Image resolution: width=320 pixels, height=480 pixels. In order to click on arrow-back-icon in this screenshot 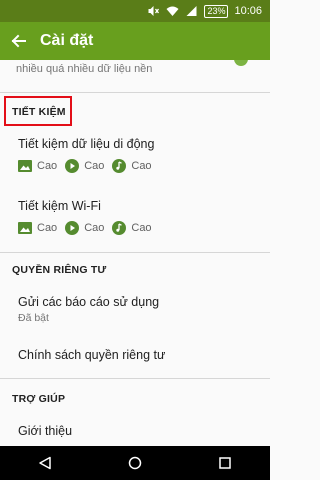, I will do `click(18, 41)`.